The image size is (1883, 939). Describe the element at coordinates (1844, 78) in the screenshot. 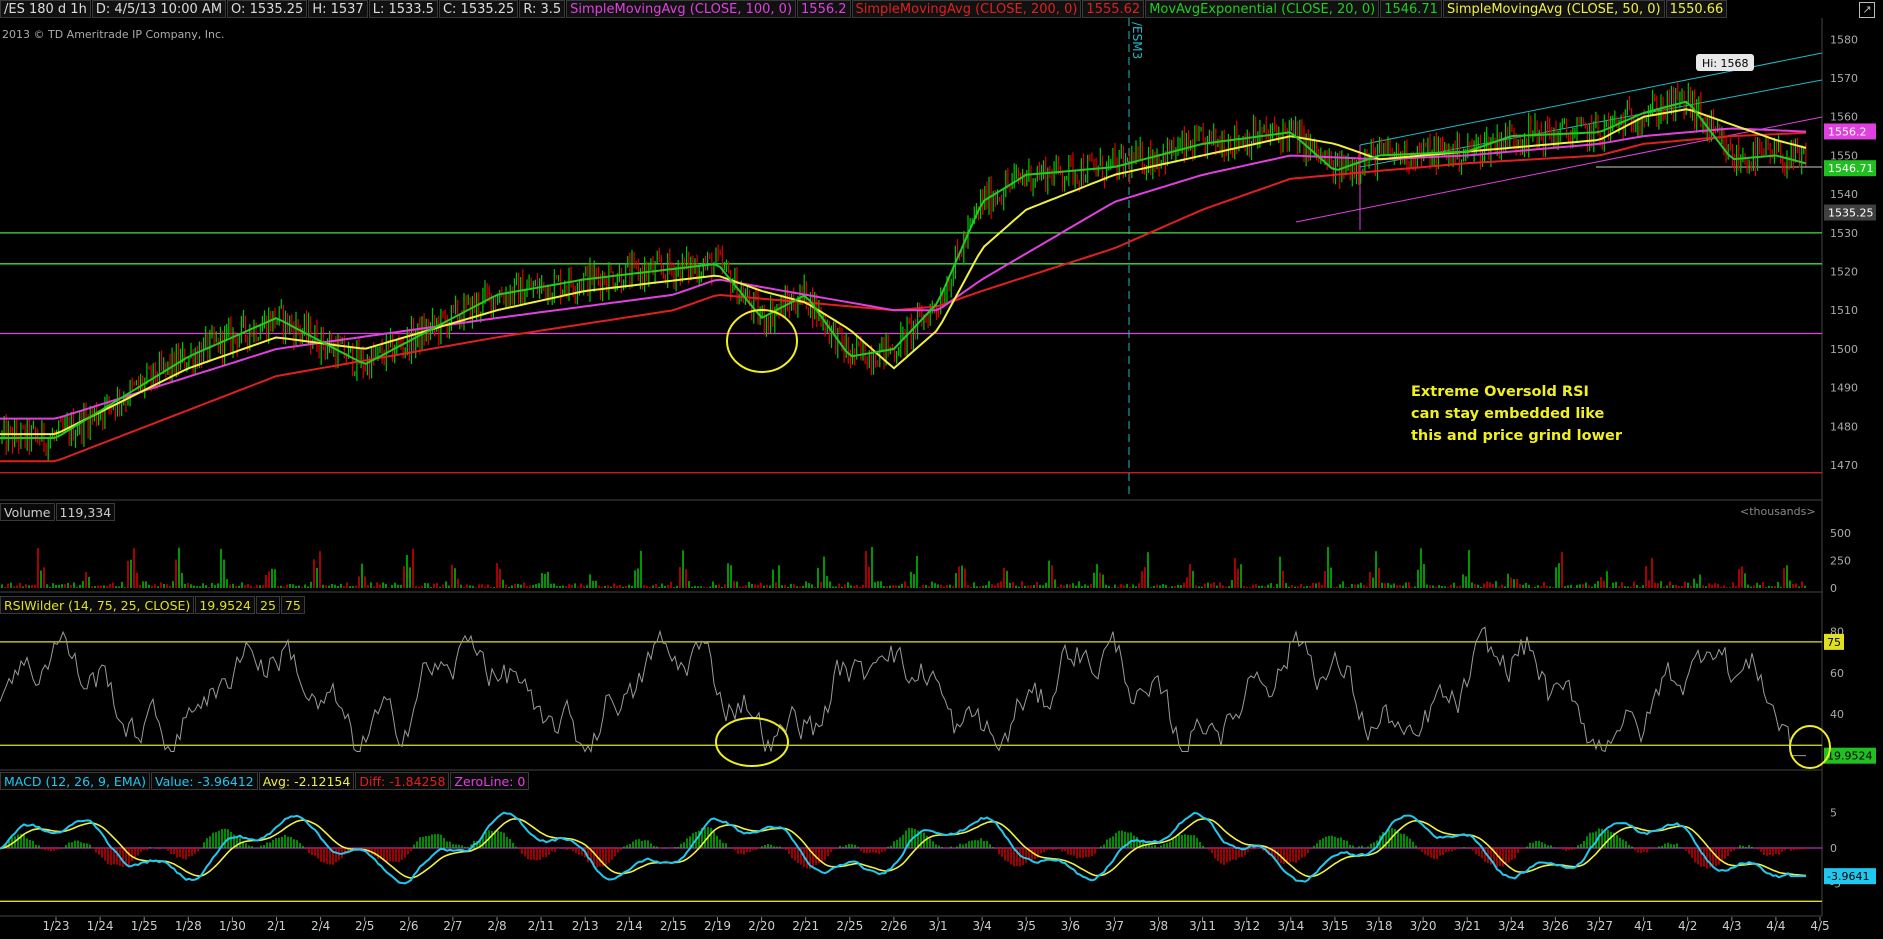

I see `price-axis-tick: 1570` at that location.